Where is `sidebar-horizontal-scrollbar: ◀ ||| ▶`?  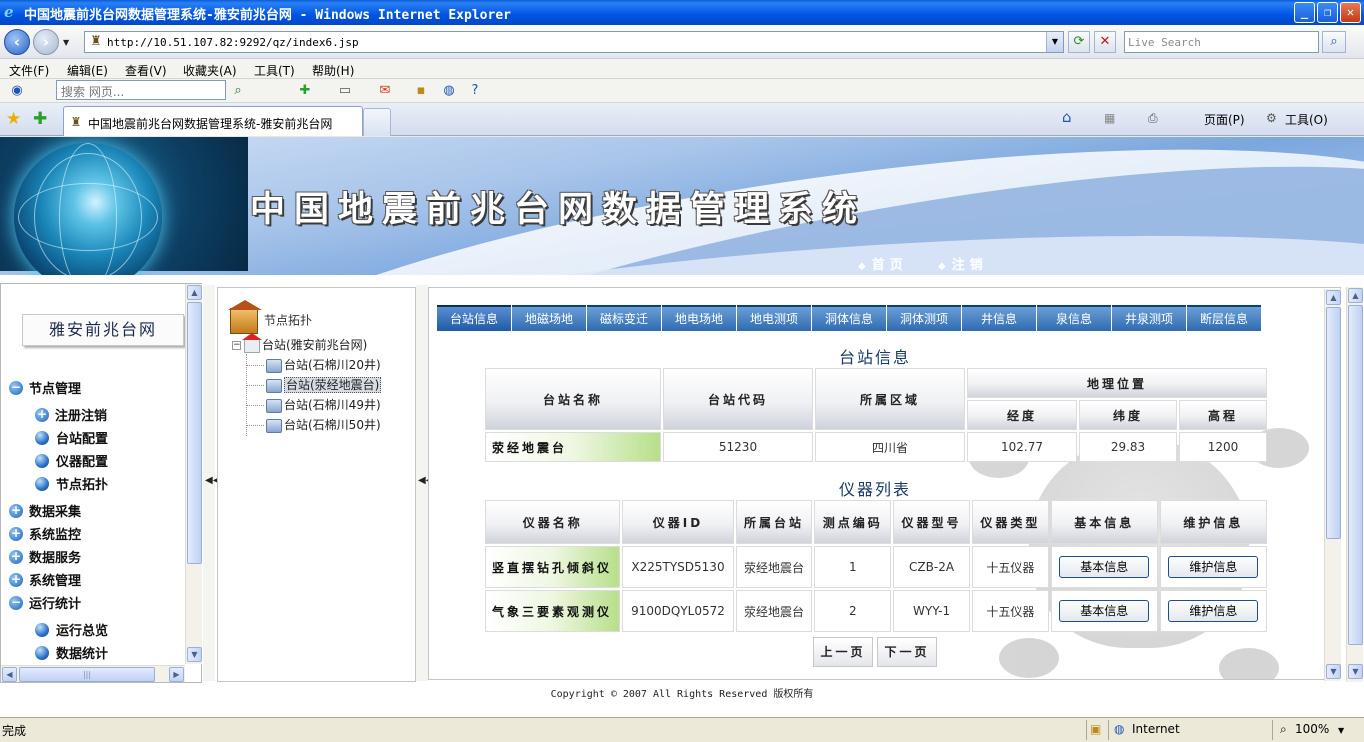
sidebar-horizontal-scrollbar: ◀ ||| ▶ is located at coordinates (93, 673).